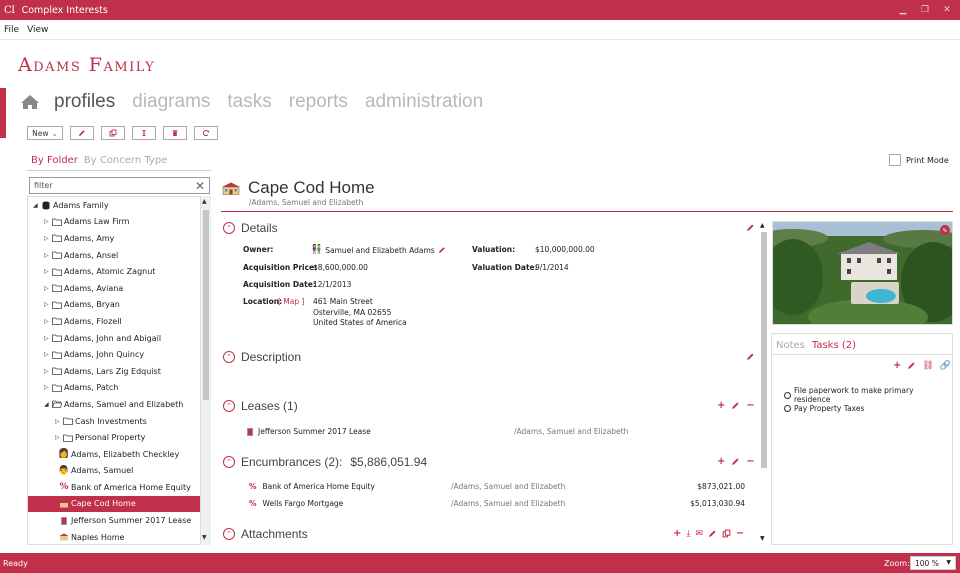 The image size is (960, 573). Describe the element at coordinates (726, 533) in the screenshot. I see `copy-icon` at that location.